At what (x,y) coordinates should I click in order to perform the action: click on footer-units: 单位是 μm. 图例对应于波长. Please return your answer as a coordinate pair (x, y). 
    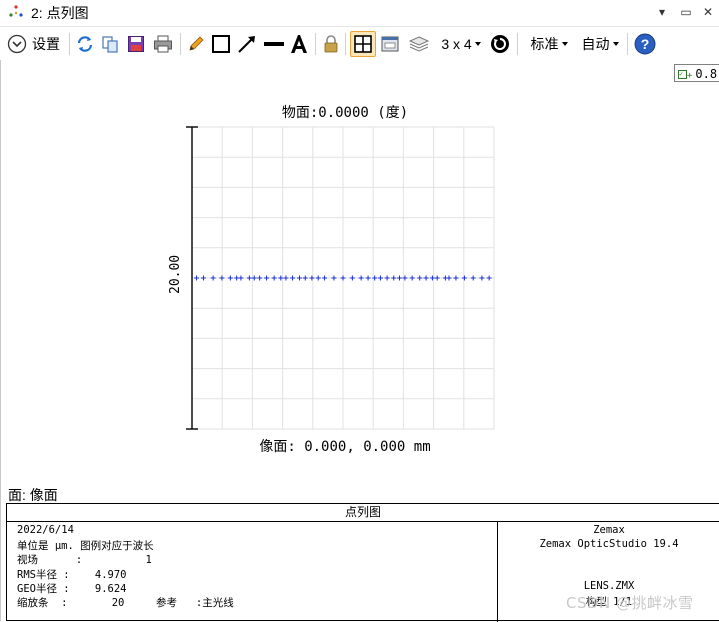
    Looking at the image, I should click on (85, 546).